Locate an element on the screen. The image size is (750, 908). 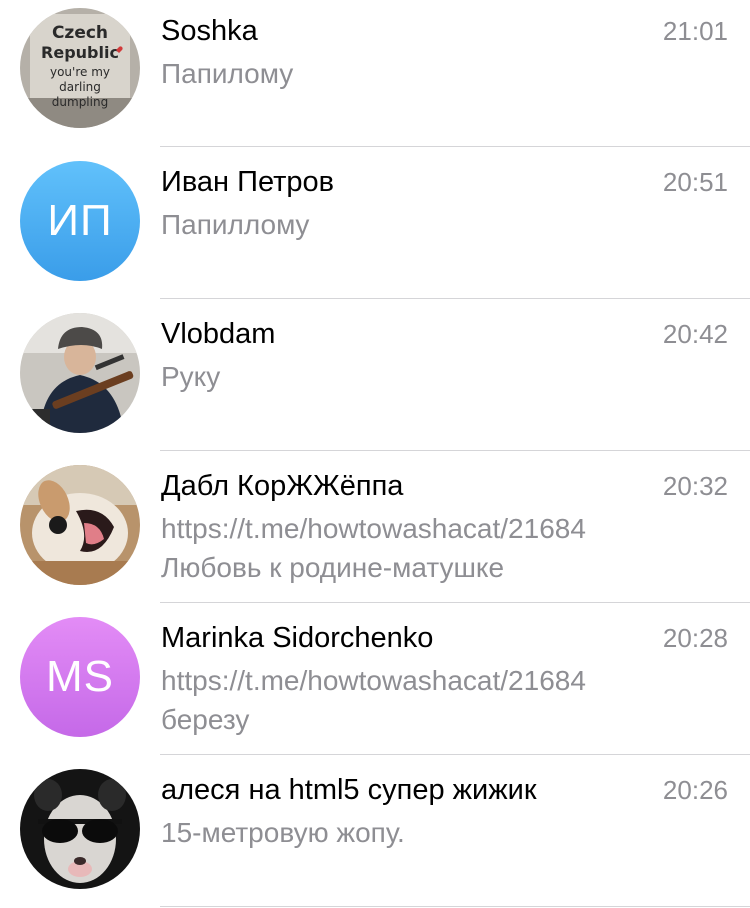
photo-text: dumpling is located at coordinates (80, 102).